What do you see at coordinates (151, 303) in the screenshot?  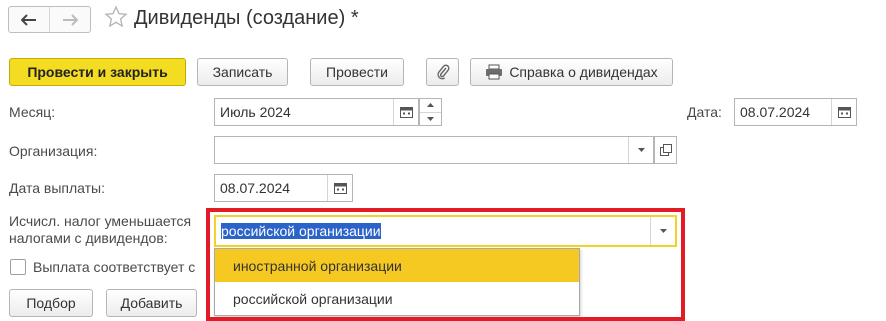 I see `add-button: Добавить` at bounding box center [151, 303].